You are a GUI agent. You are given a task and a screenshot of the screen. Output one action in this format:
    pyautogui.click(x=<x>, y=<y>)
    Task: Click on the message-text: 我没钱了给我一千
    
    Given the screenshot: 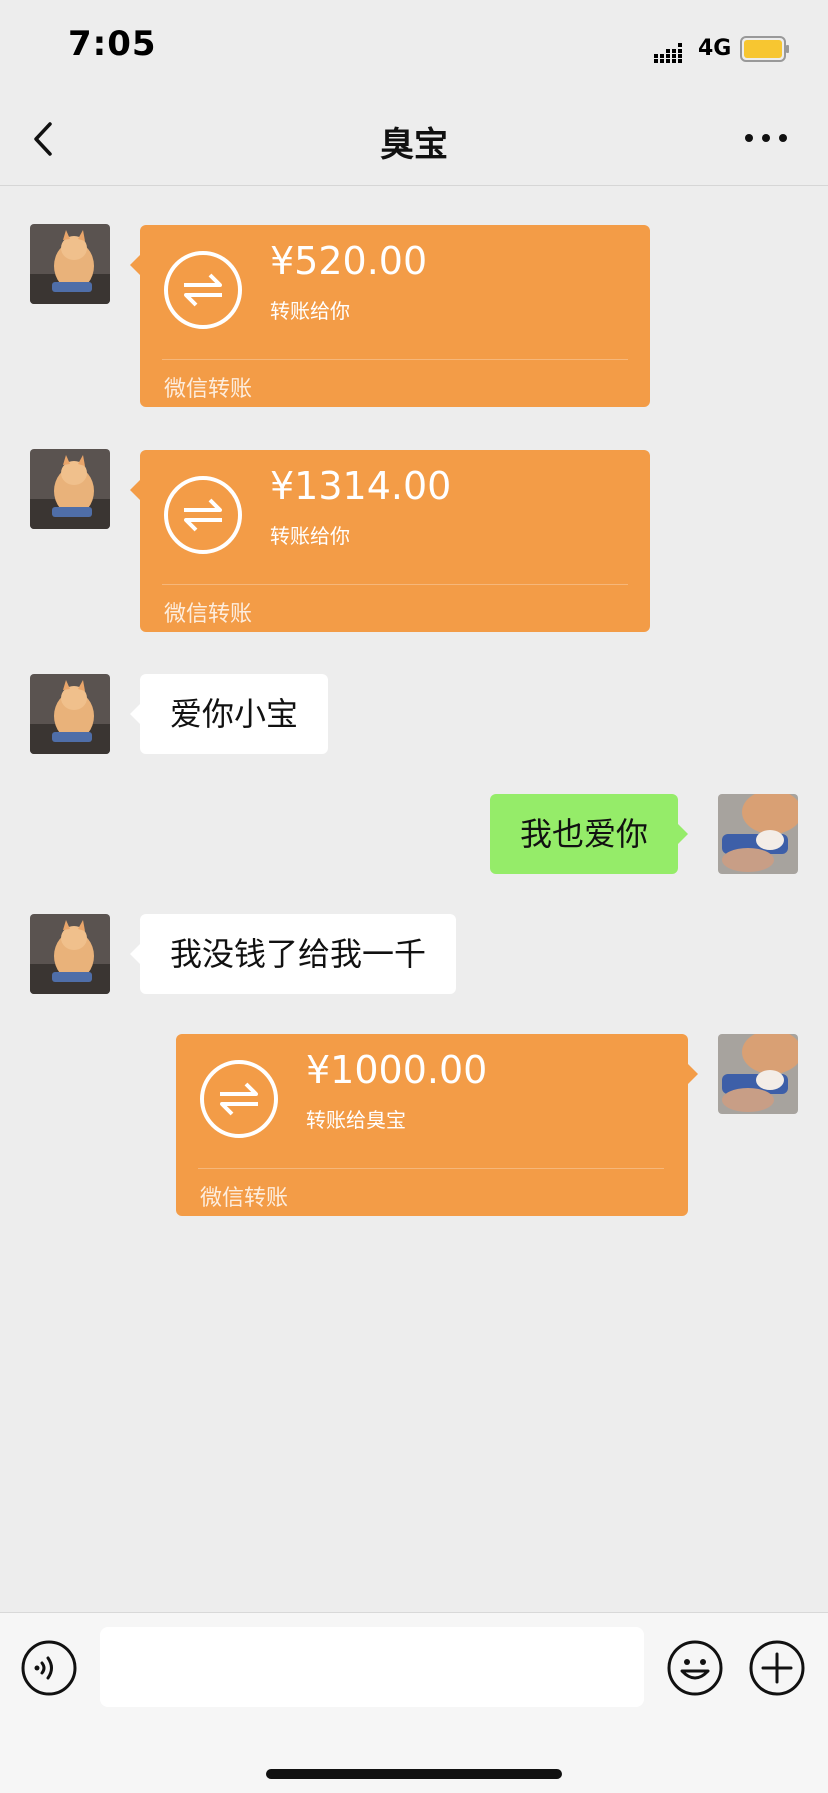 What is the action you would take?
    pyautogui.click(x=298, y=954)
    